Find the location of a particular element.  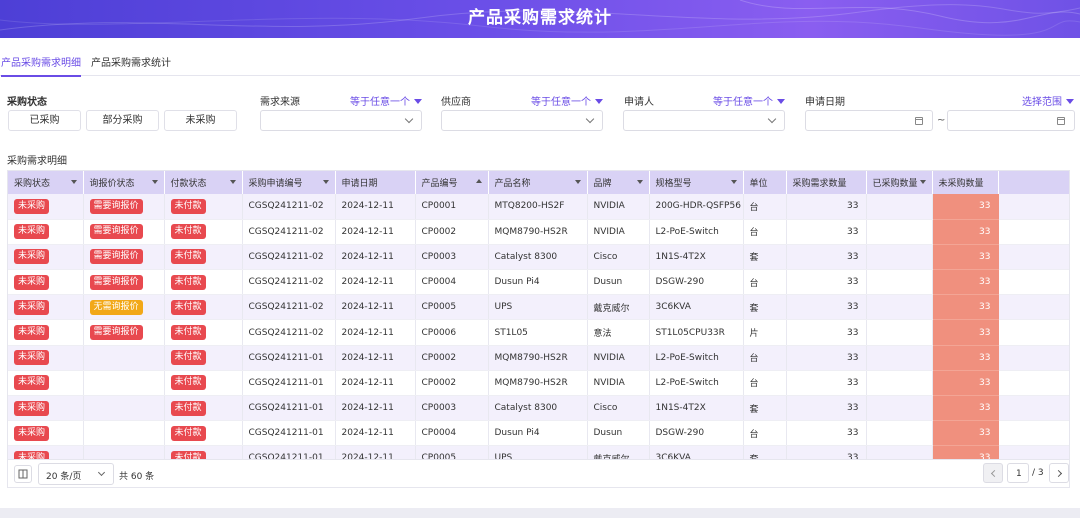

prev-page-button is located at coordinates (993, 473).